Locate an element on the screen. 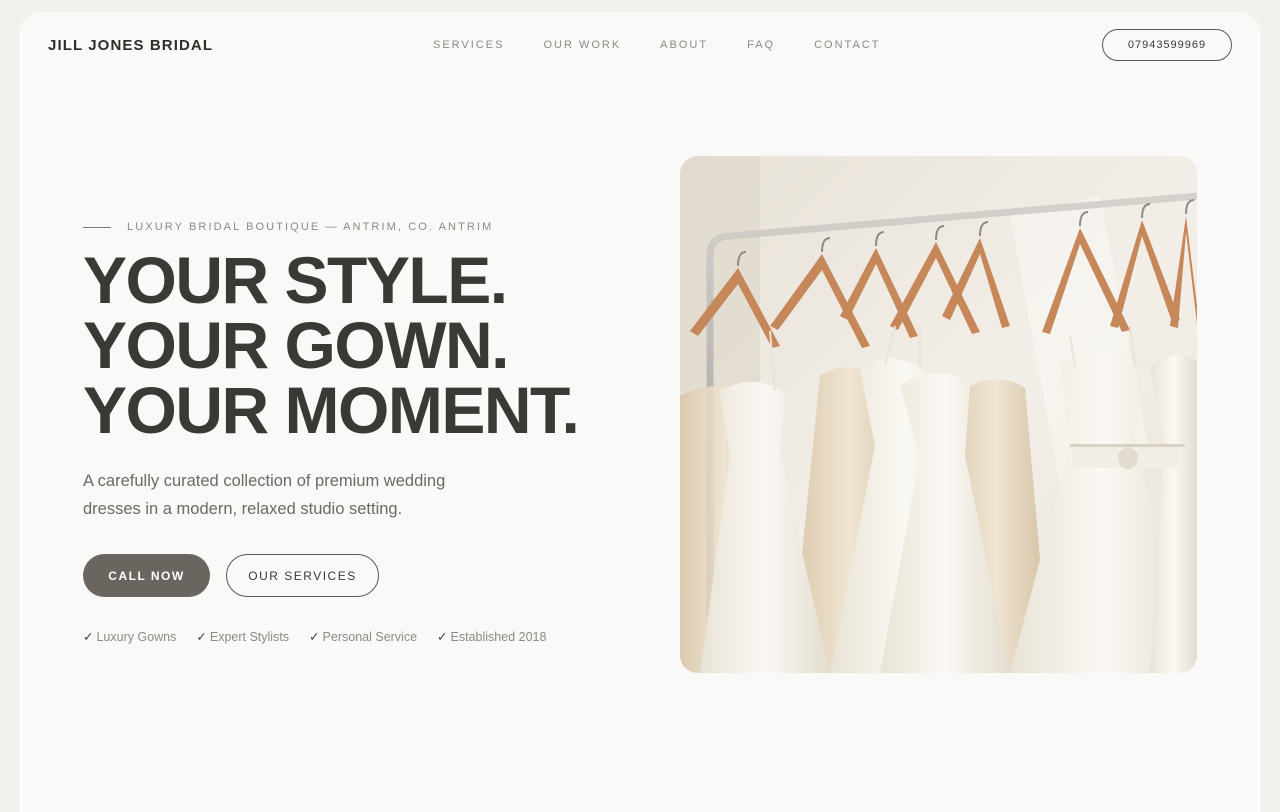 The height and width of the screenshot is (812, 1280). headline-line-3: YOUR MOMENT. is located at coordinates (331, 410).